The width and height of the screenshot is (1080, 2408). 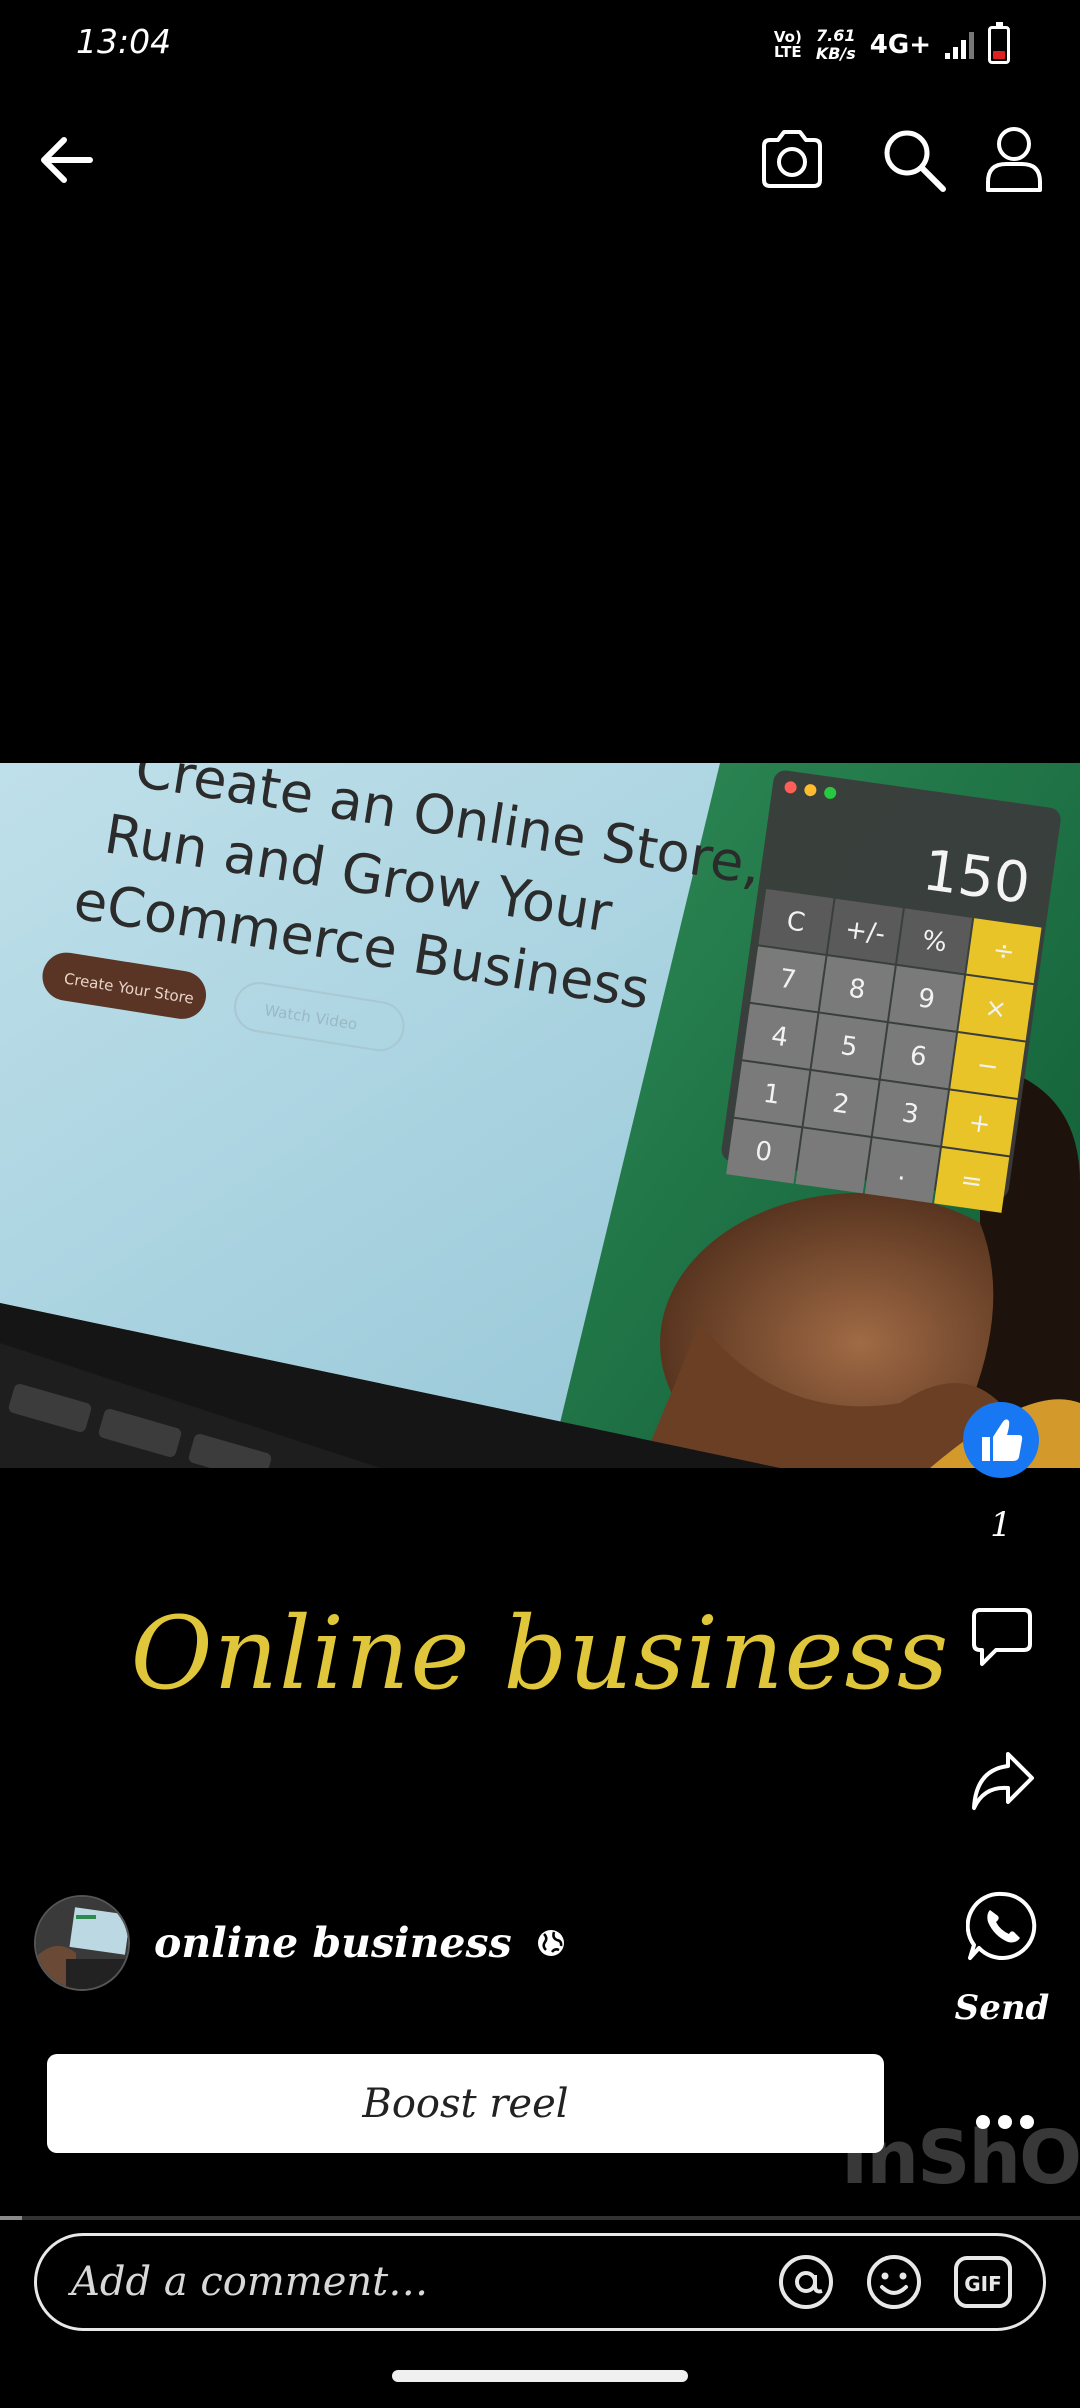 I want to click on author-name: online business, so click(x=333, y=1943).